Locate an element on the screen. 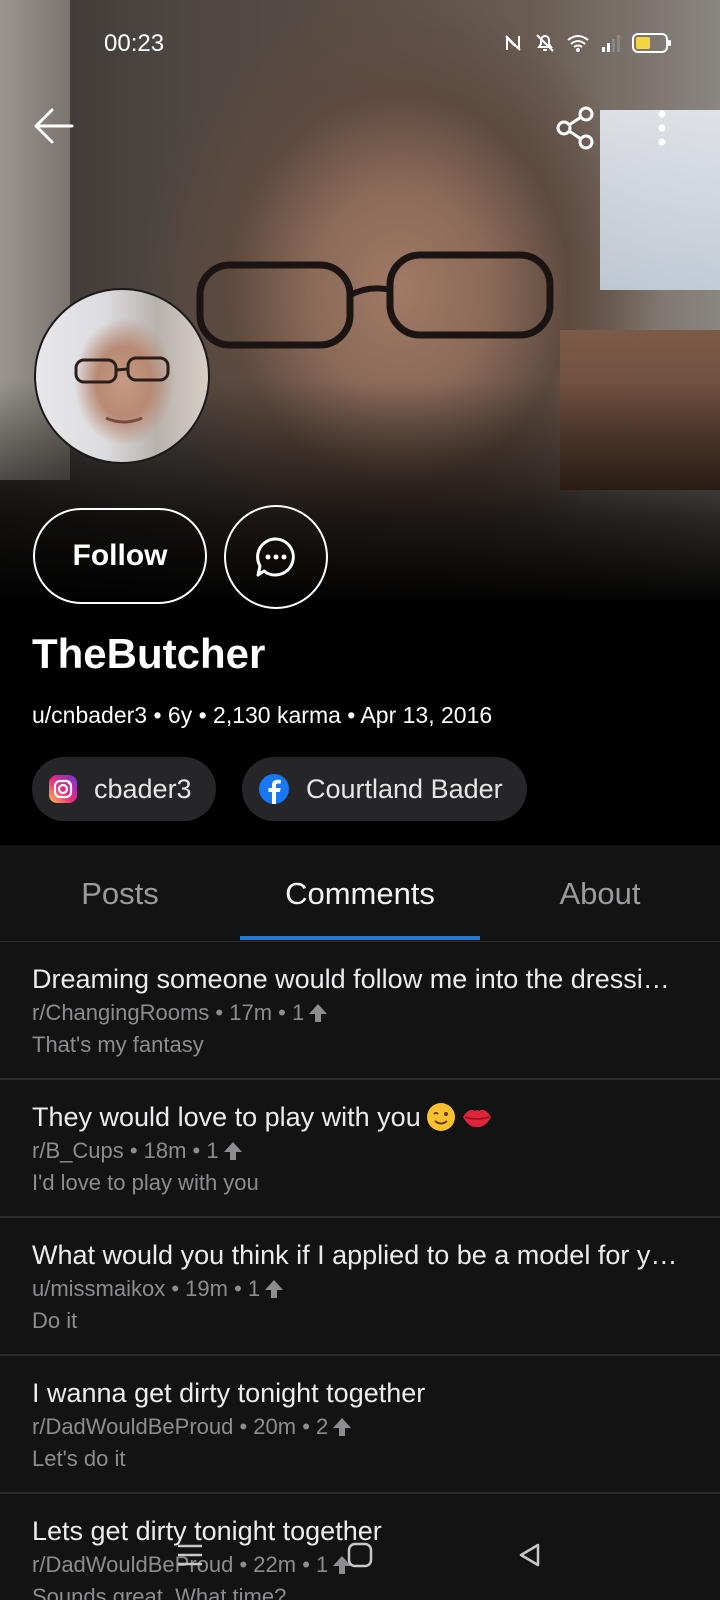 The image size is (720, 1600). arrow-left-icon is located at coordinates (54, 126).